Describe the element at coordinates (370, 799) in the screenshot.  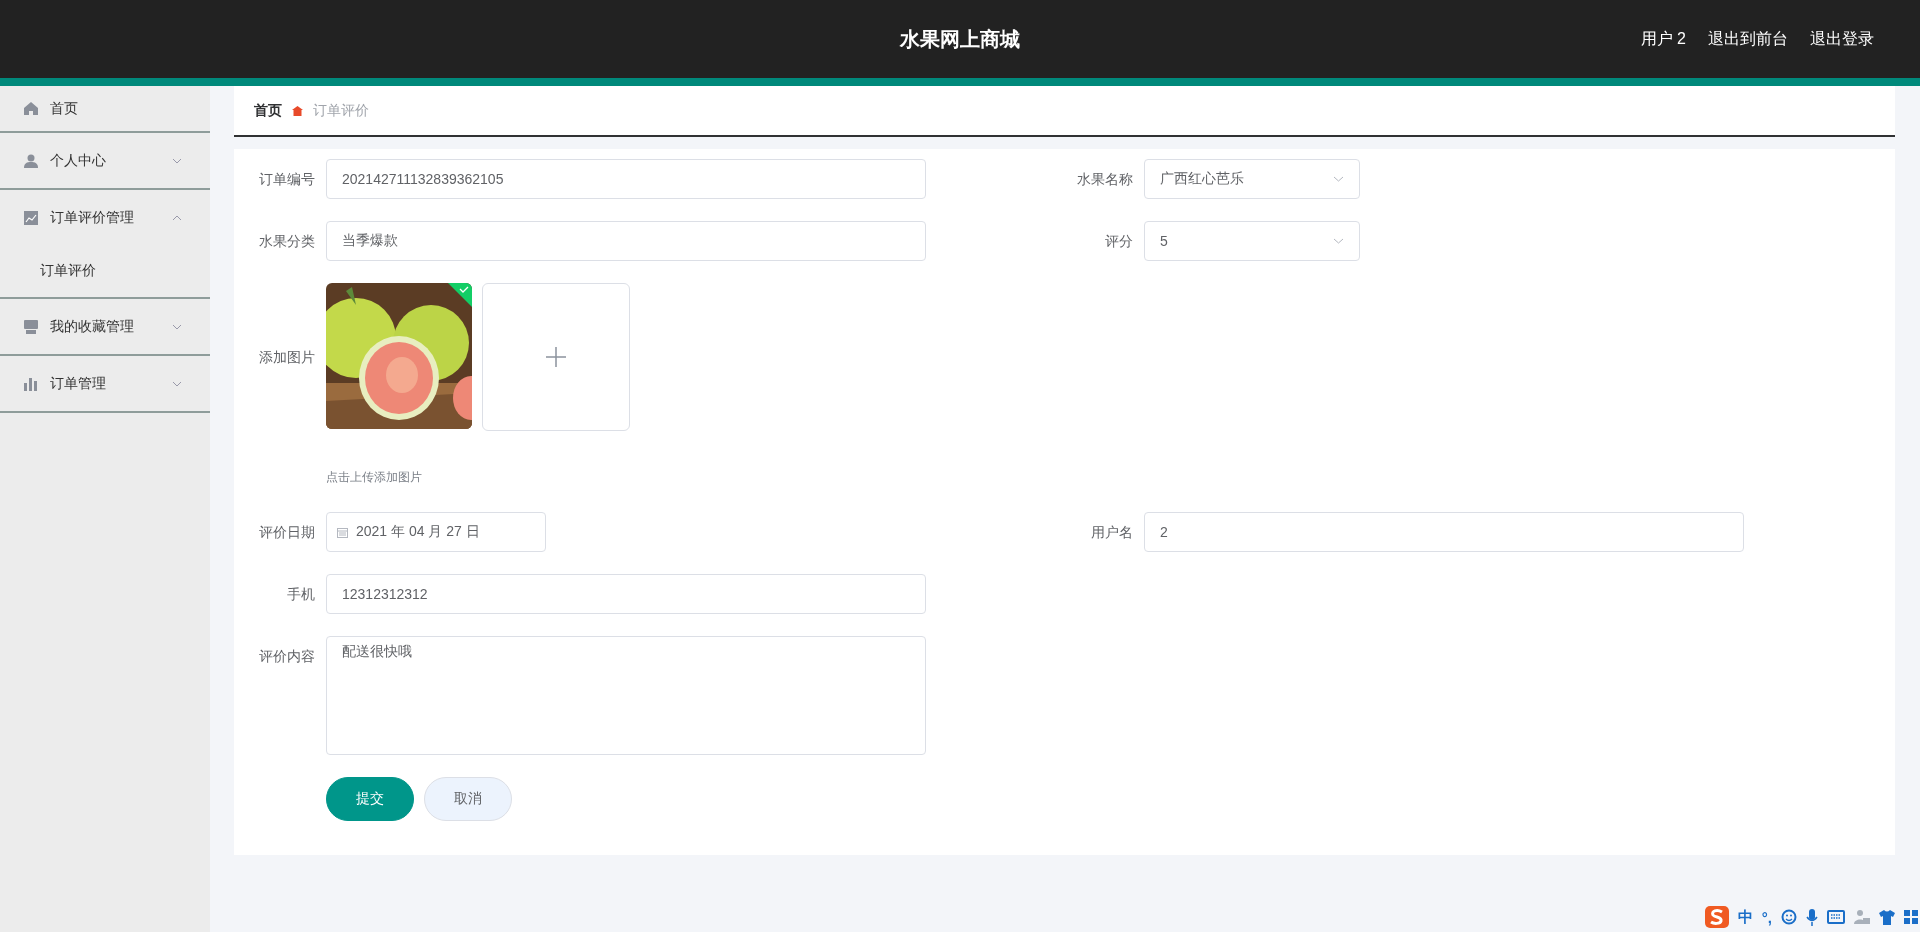
I see `submit-button: 提交` at that location.